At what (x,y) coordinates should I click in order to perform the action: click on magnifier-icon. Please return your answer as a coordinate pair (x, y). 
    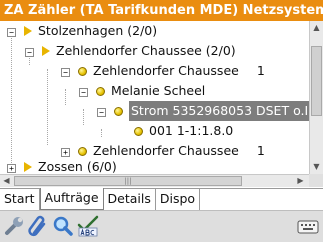
    Looking at the image, I should click on (63, 226).